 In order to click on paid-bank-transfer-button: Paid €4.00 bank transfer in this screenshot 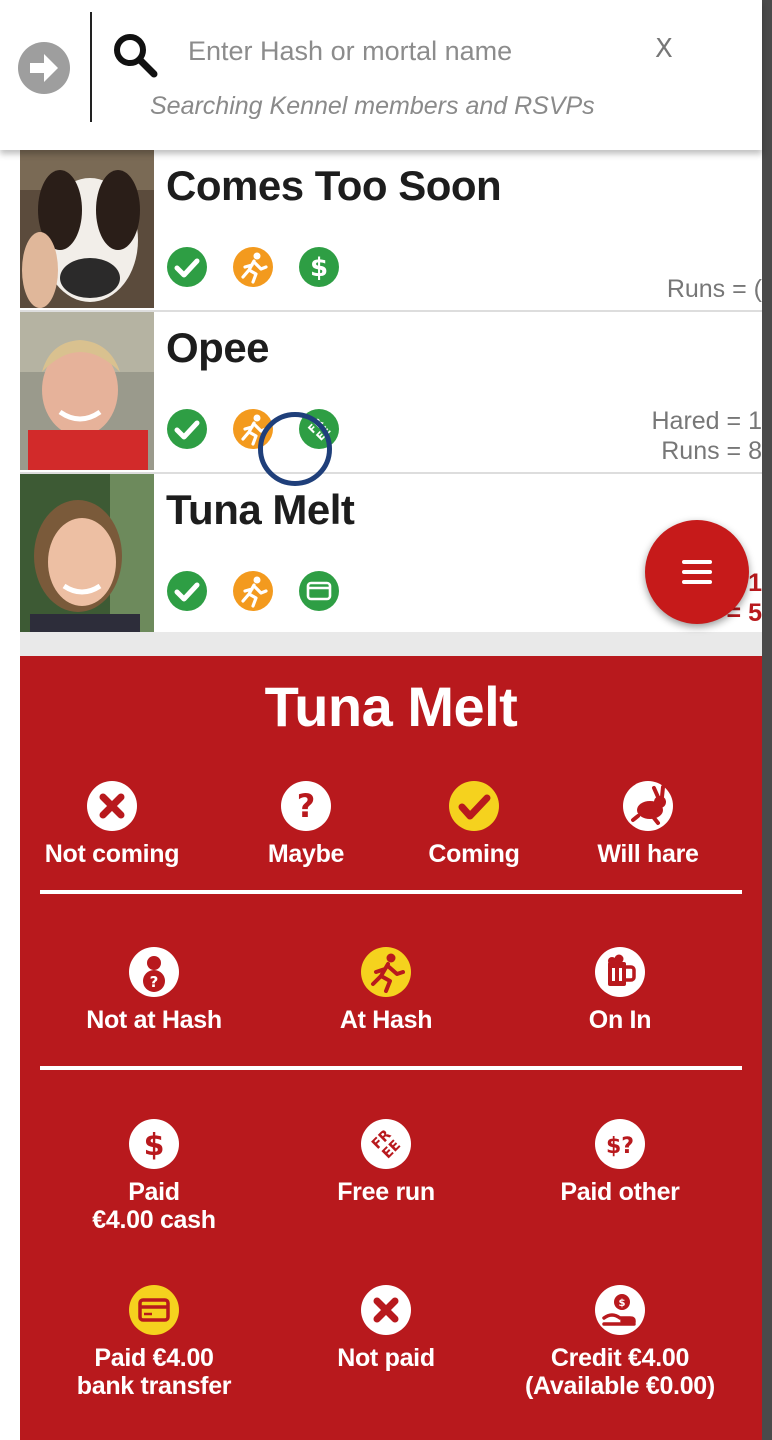, I will do `click(154, 1342)`.